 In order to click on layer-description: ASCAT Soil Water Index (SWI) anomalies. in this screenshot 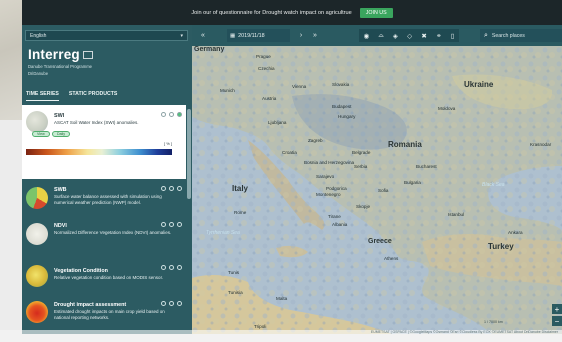, I will do `click(96, 122)`.